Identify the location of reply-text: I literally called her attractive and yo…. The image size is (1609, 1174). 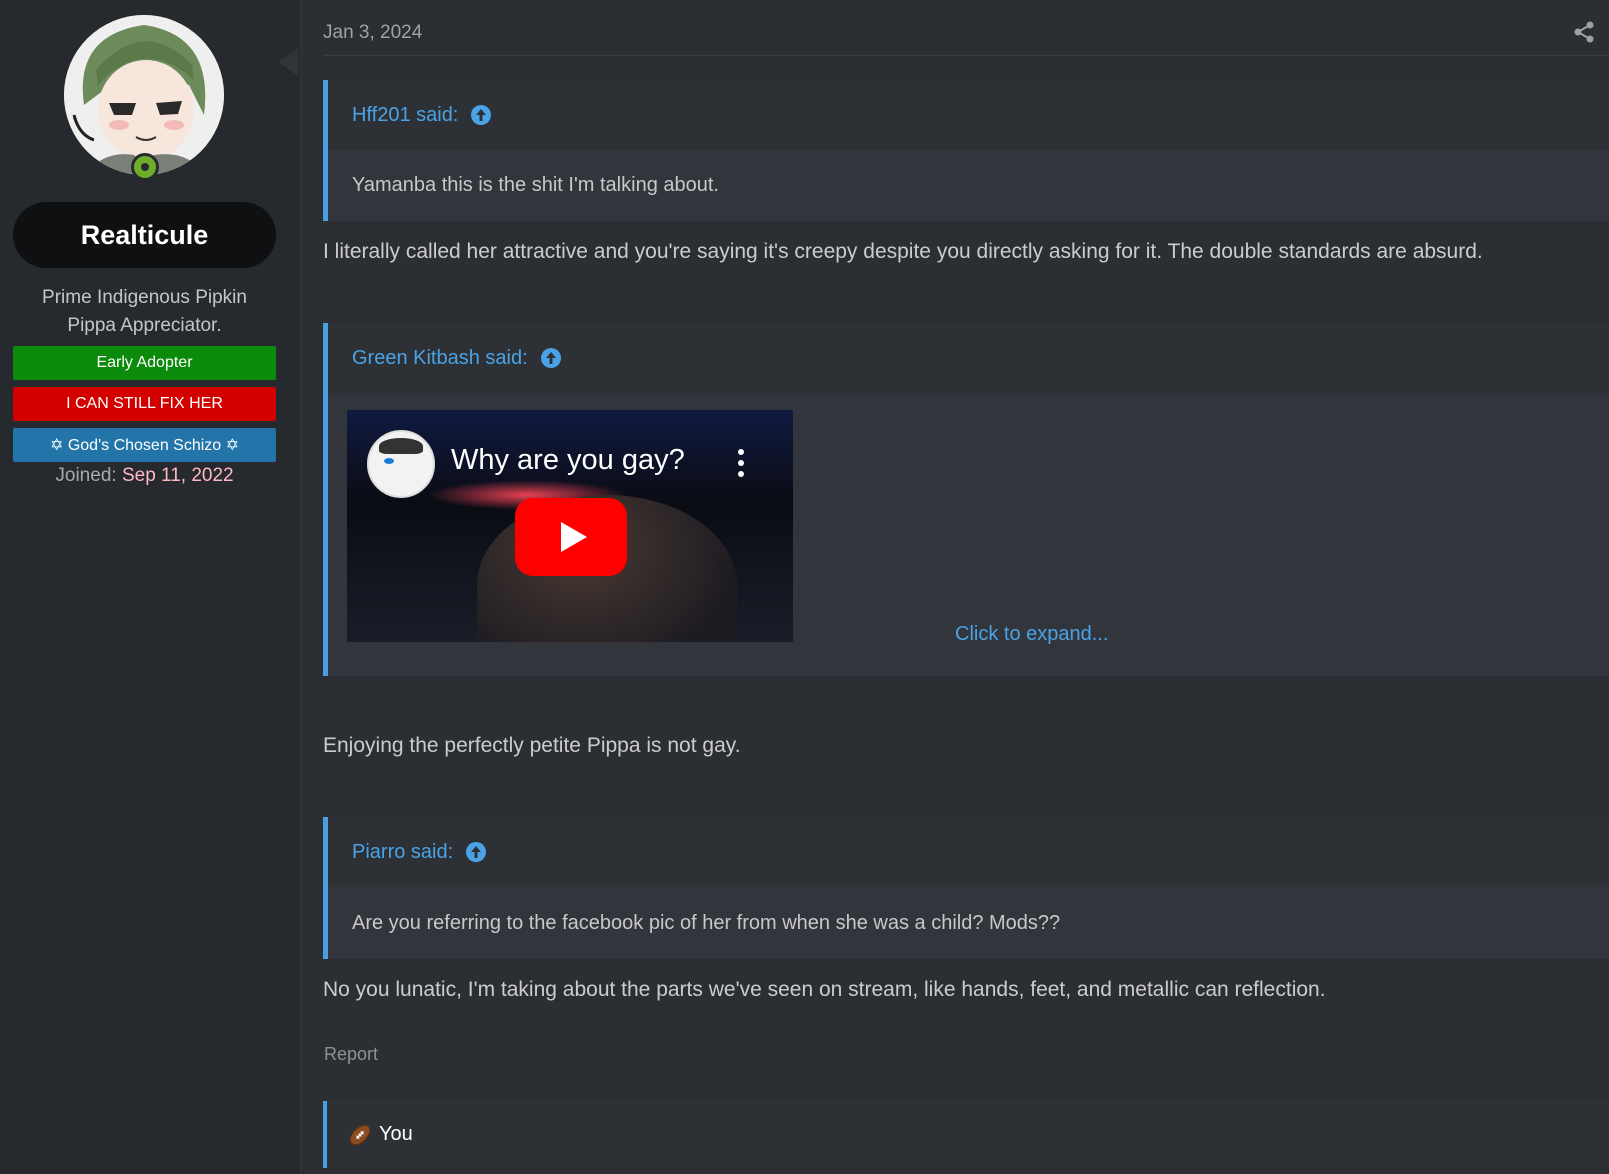
(903, 251).